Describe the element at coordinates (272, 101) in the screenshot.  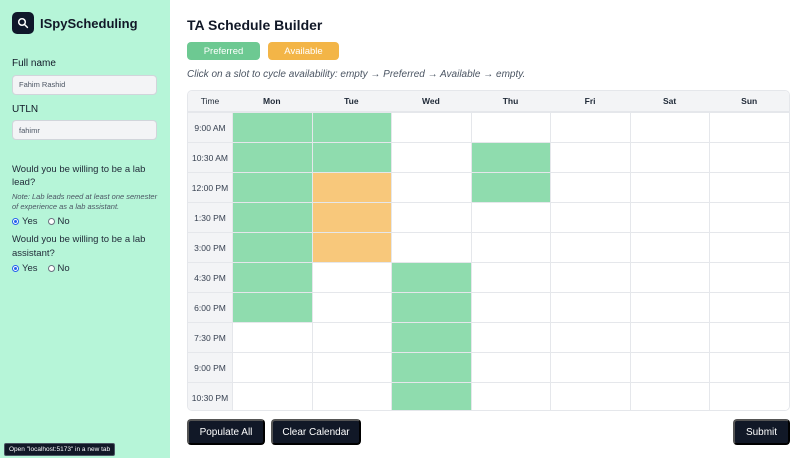
I see `day-header: Mon` at that location.